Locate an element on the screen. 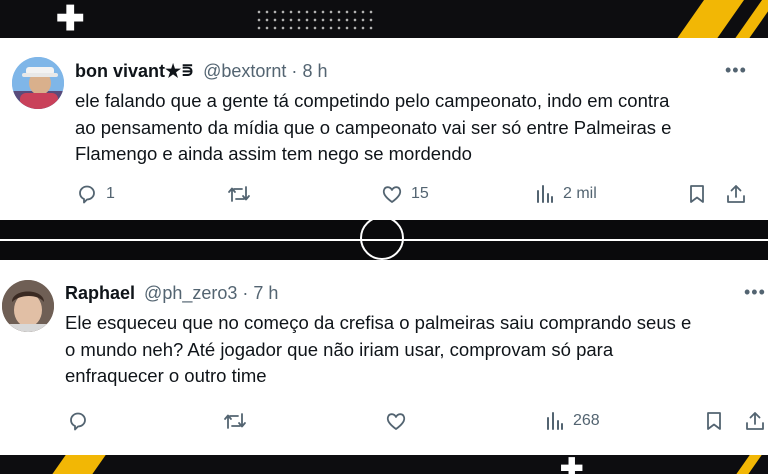  dot-grid-decoration is located at coordinates (315, 20).